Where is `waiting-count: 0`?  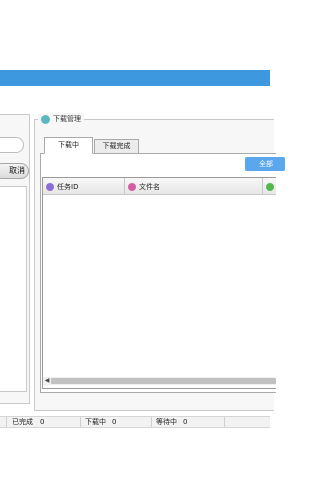 waiting-count: 0 is located at coordinates (185, 422).